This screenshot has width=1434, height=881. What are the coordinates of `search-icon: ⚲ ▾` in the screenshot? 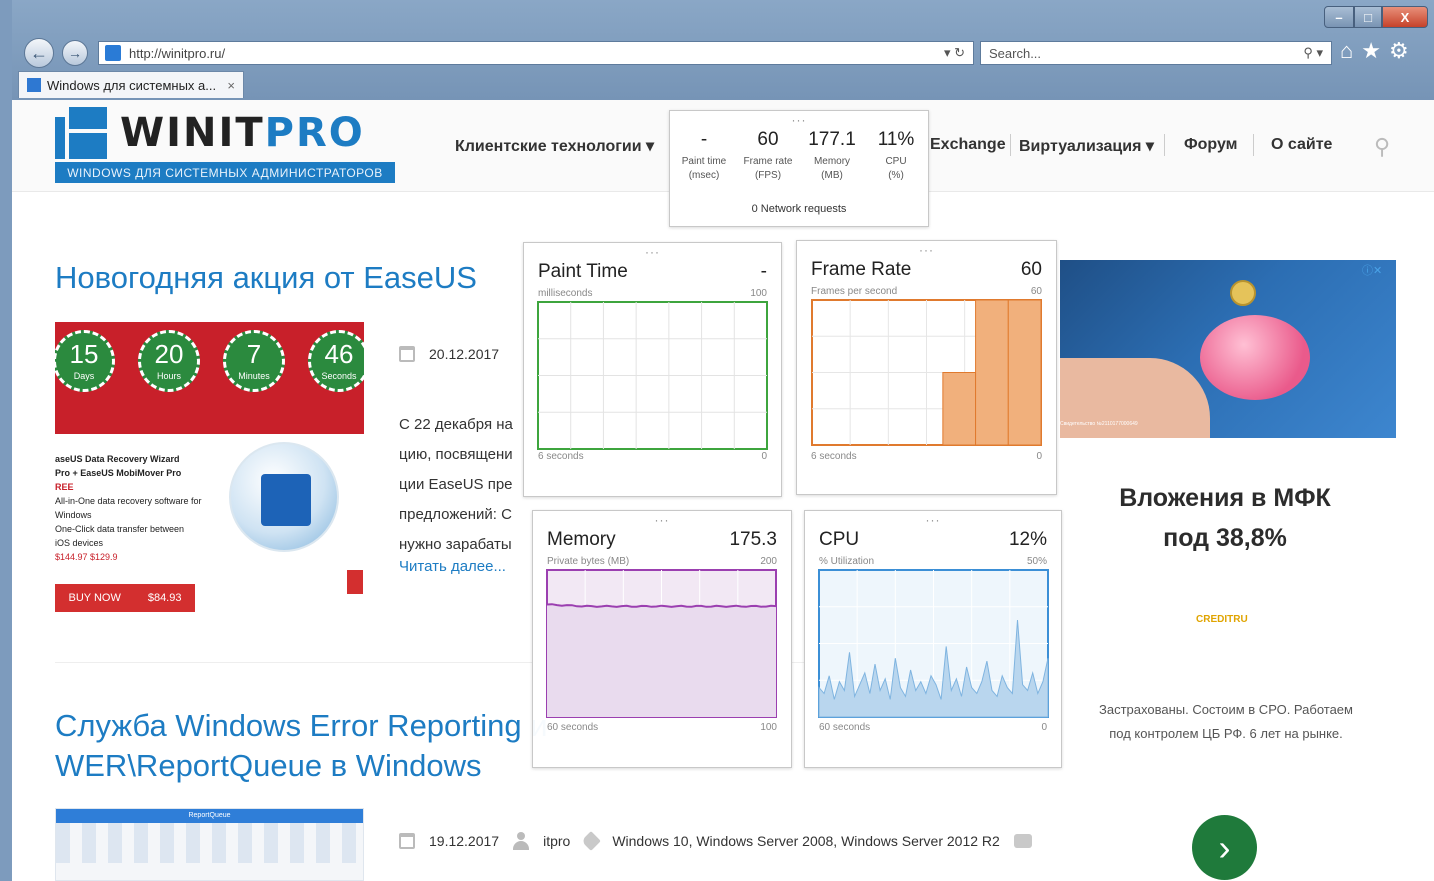 It's located at (1317, 53).